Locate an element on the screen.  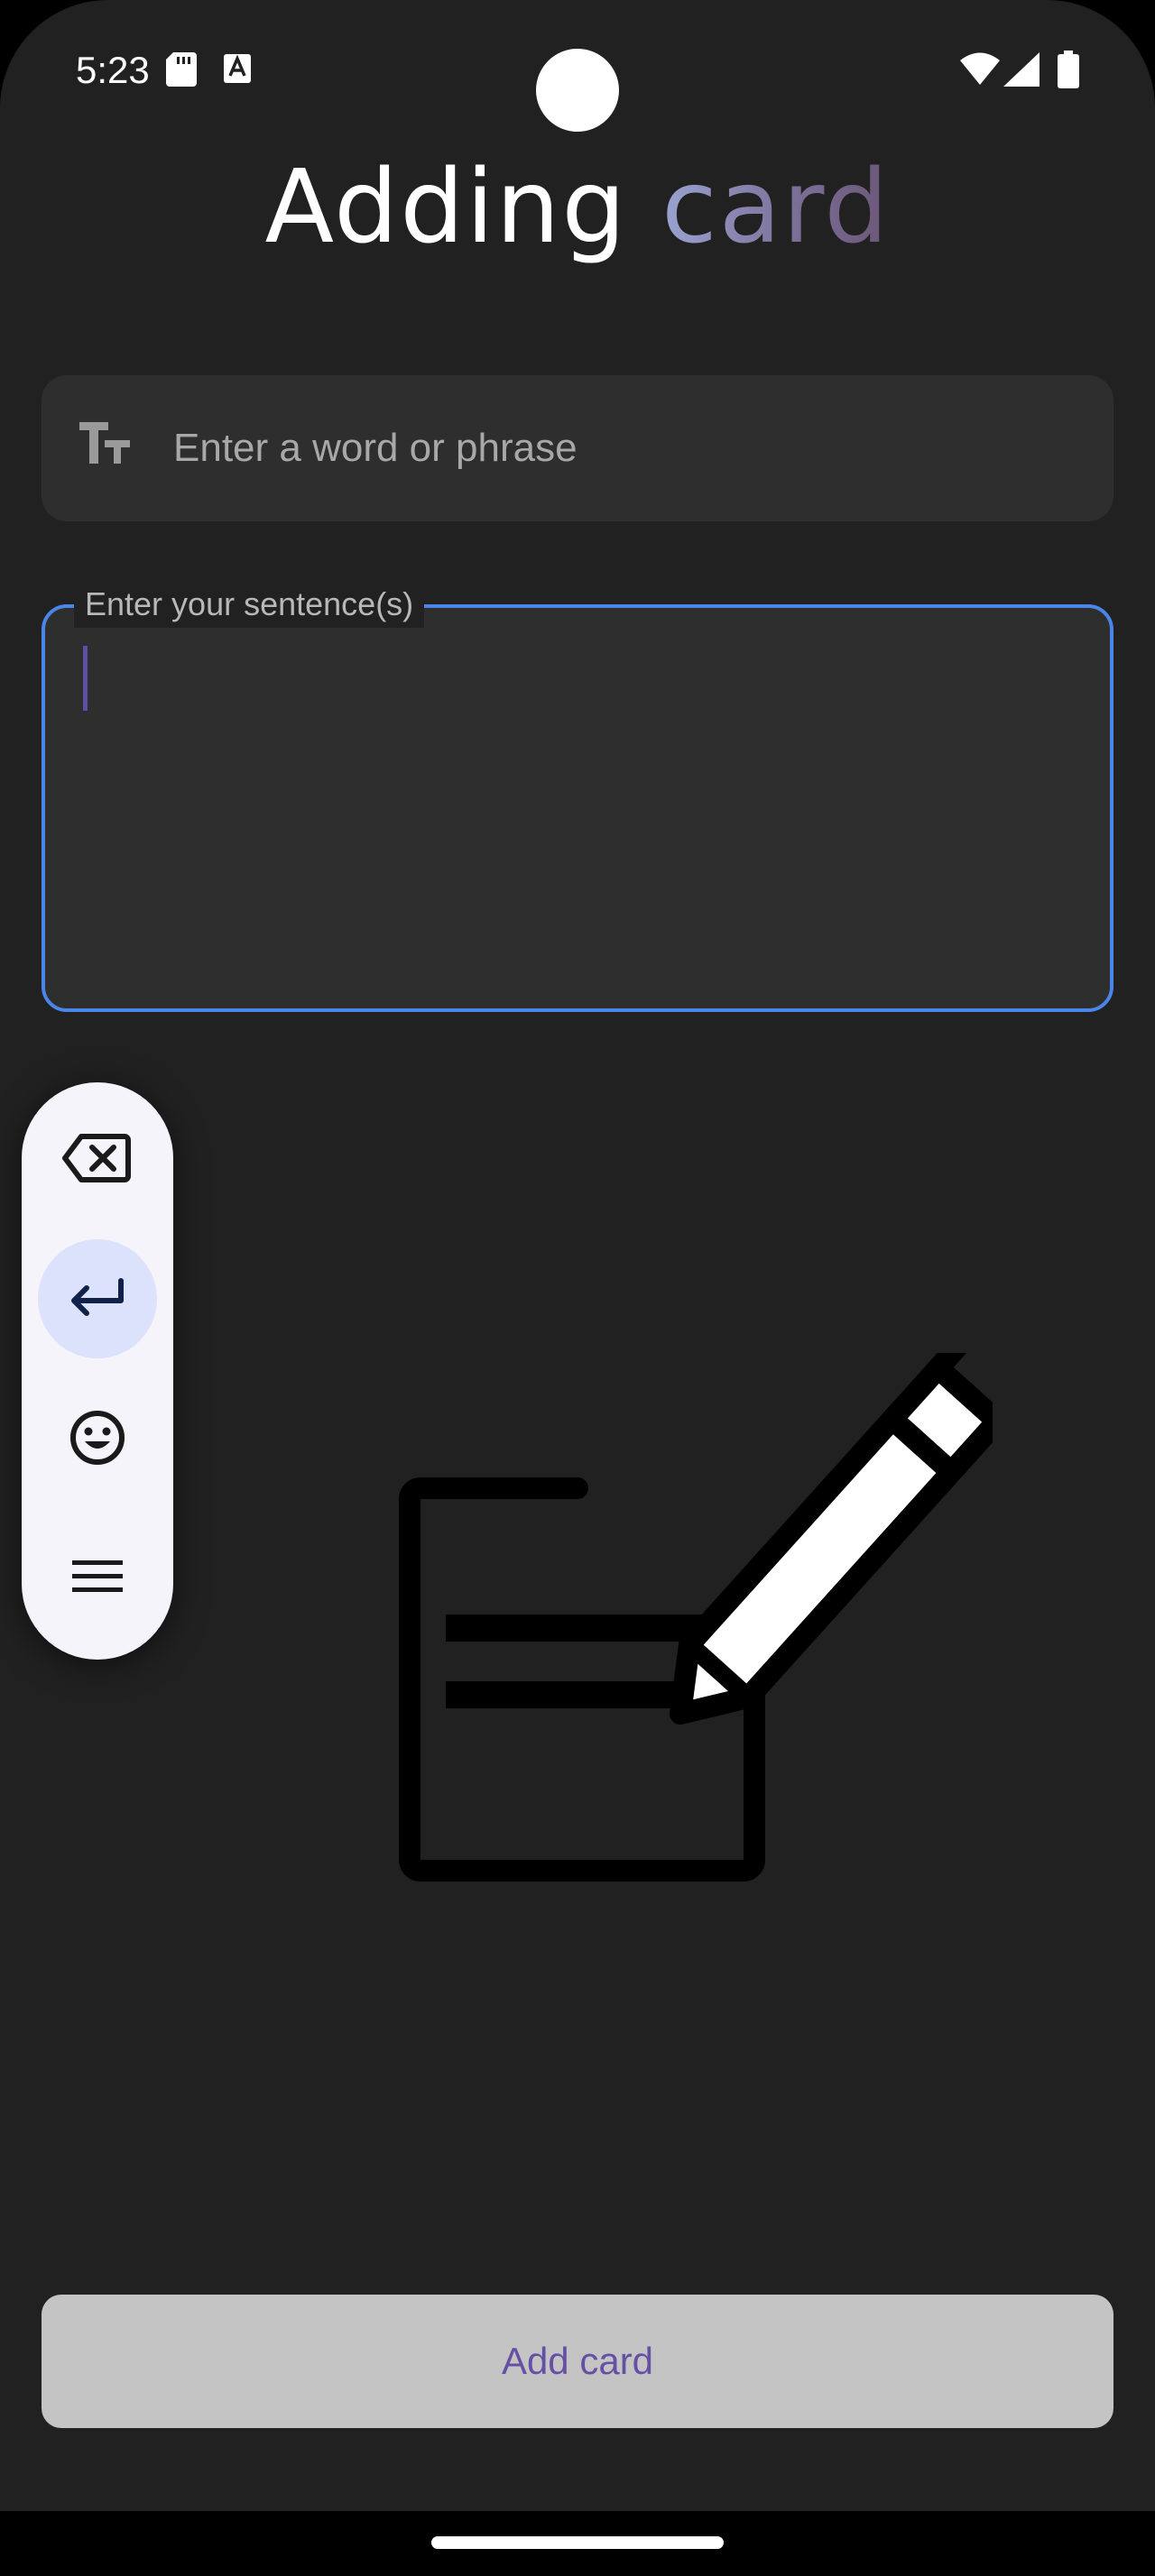
backspace-icon is located at coordinates (97, 1161).